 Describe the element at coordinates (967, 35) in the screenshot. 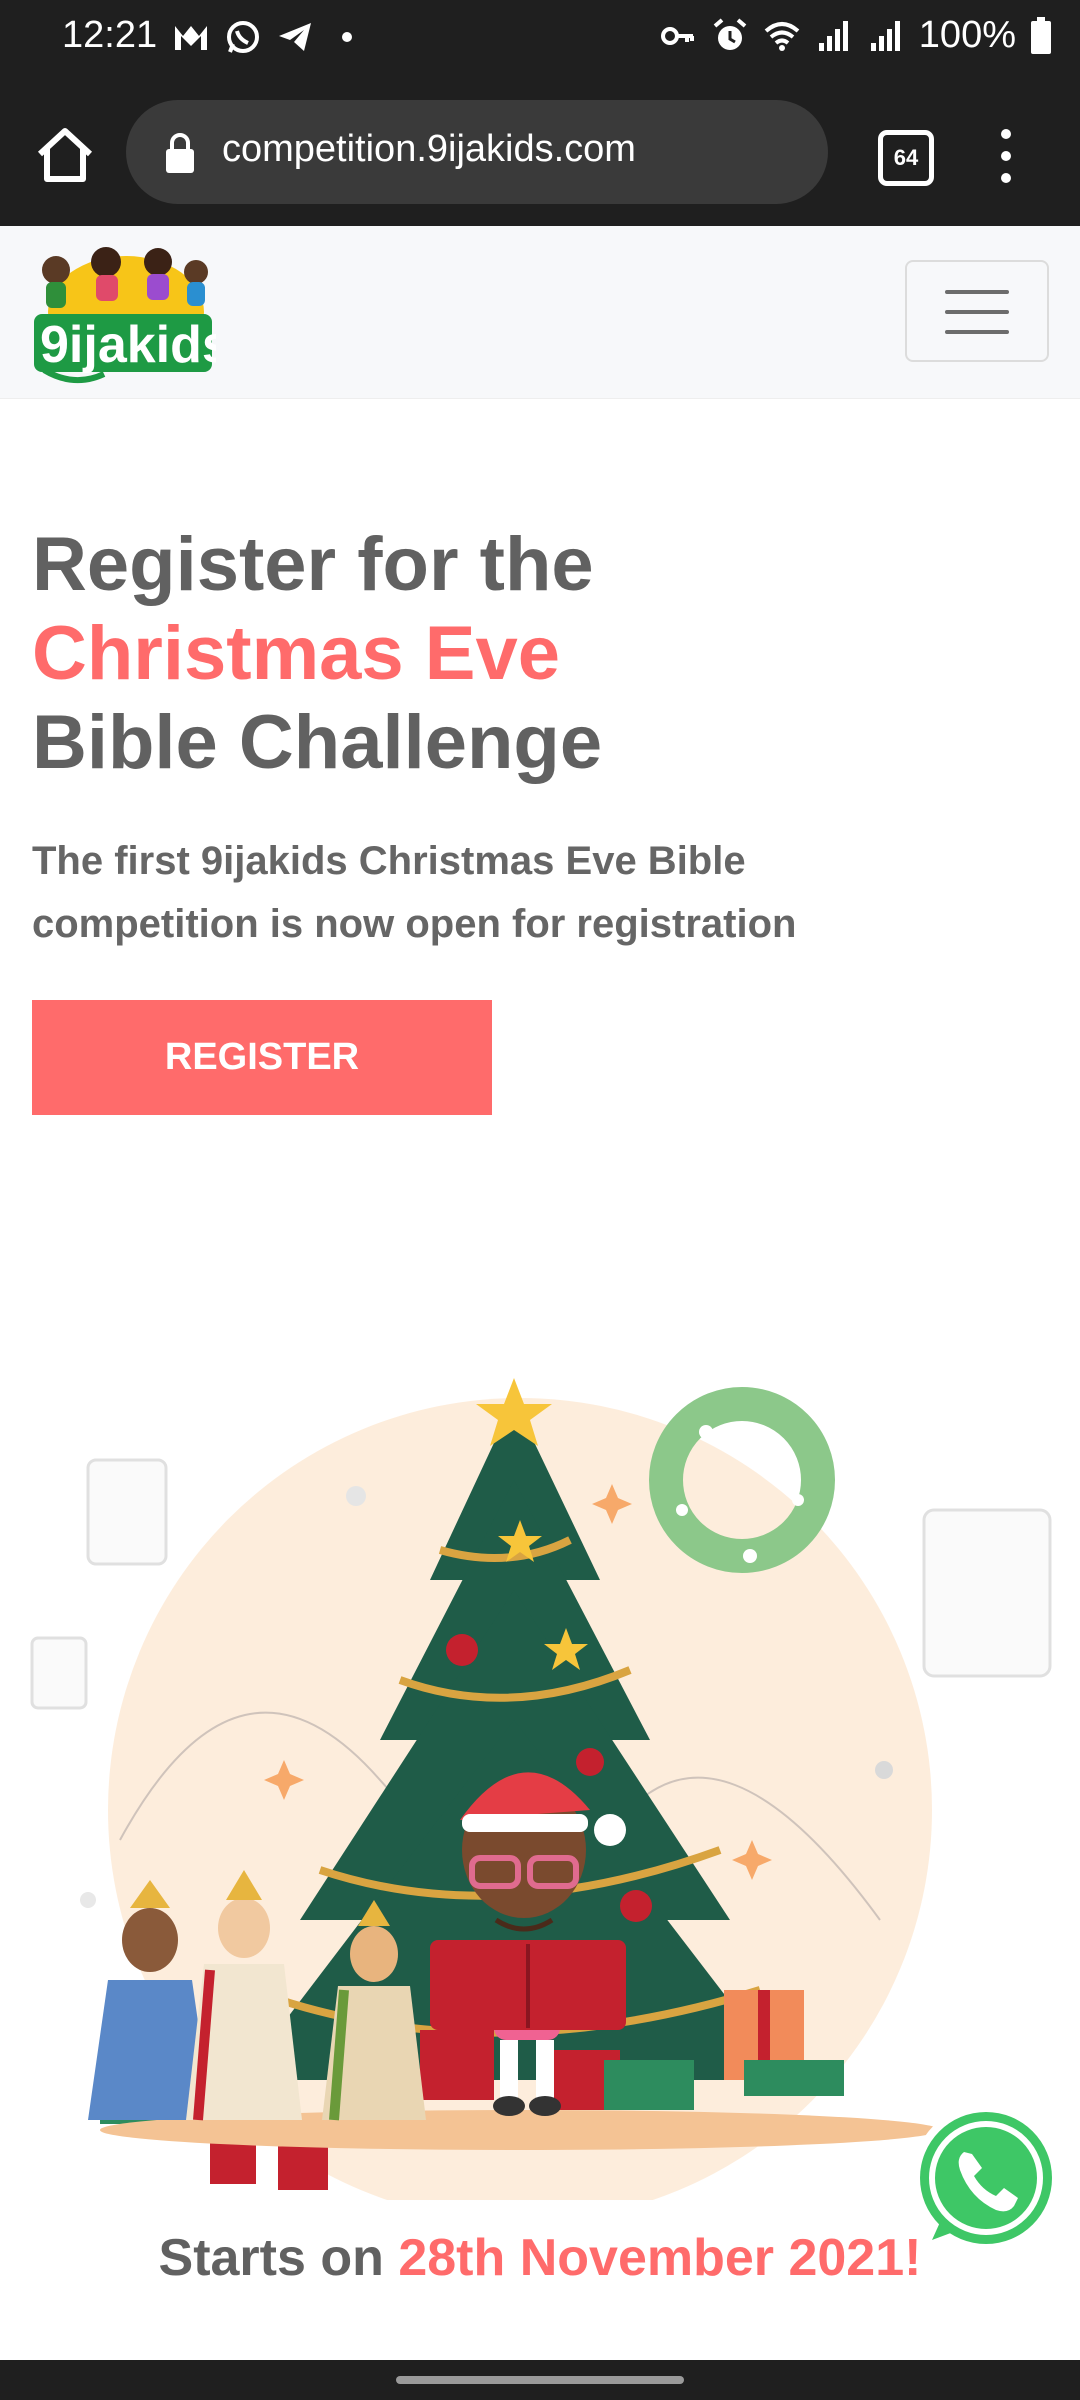

I see `battery-percent: 100%` at that location.